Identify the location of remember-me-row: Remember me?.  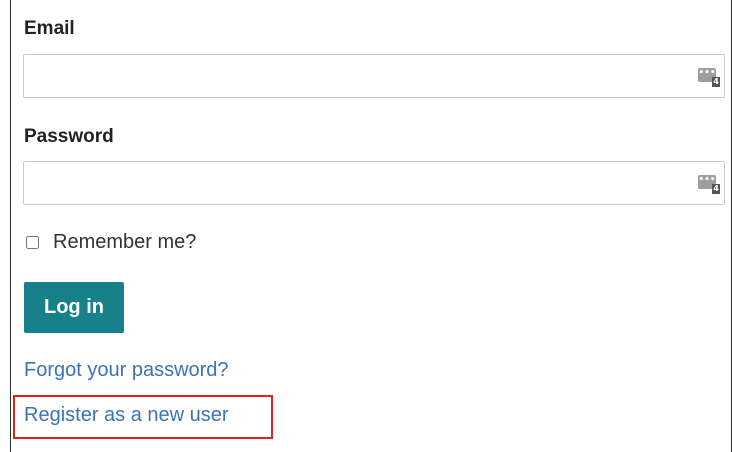
(110, 242).